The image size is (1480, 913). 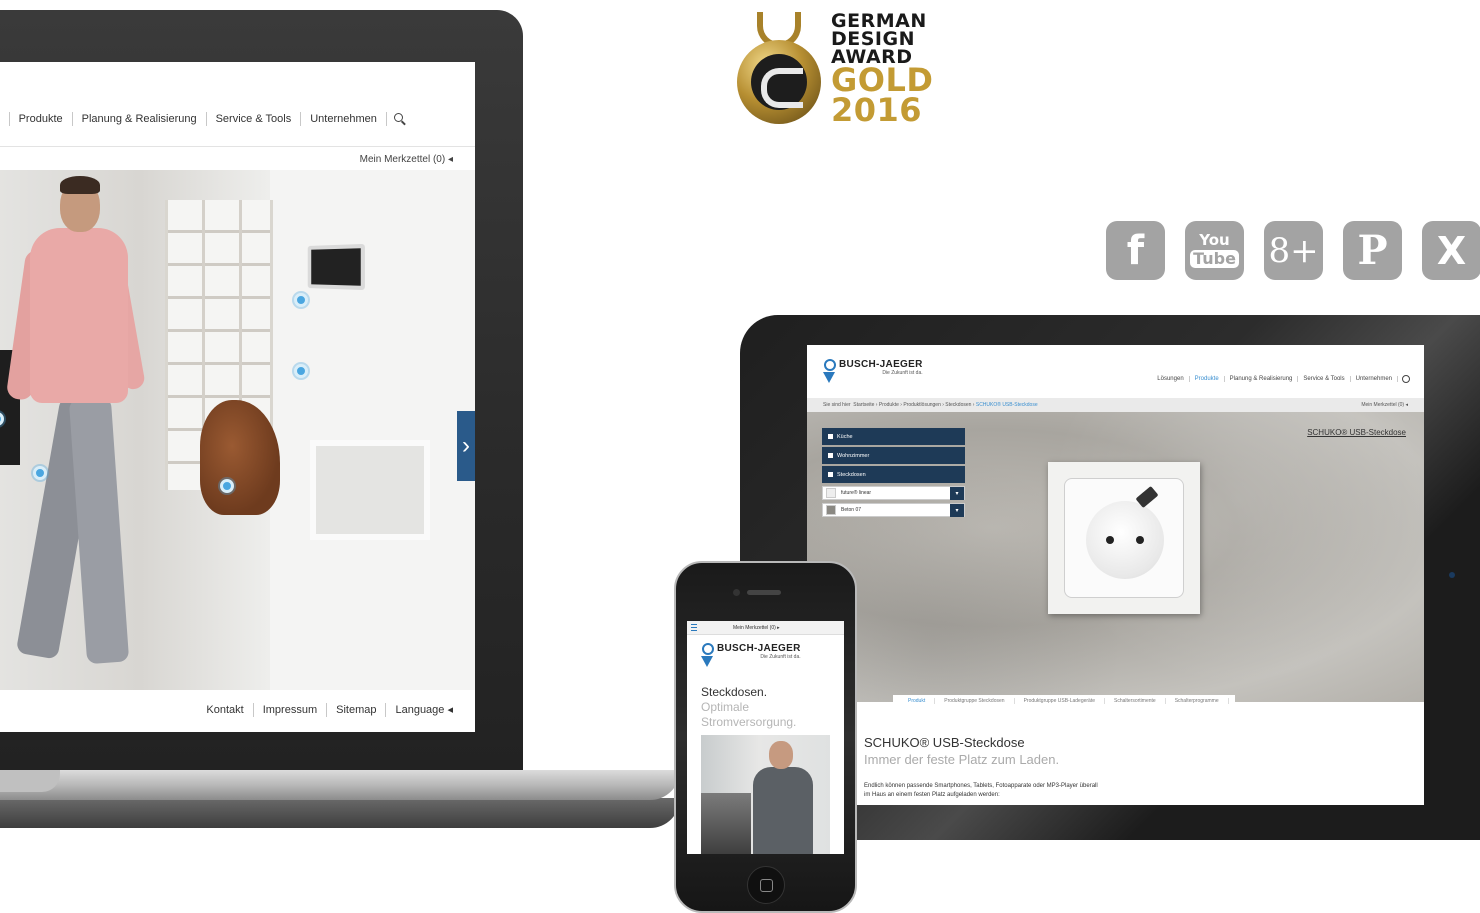 What do you see at coordinates (357, 710) in the screenshot?
I see `footer-link-sitemap: Sitemap` at bounding box center [357, 710].